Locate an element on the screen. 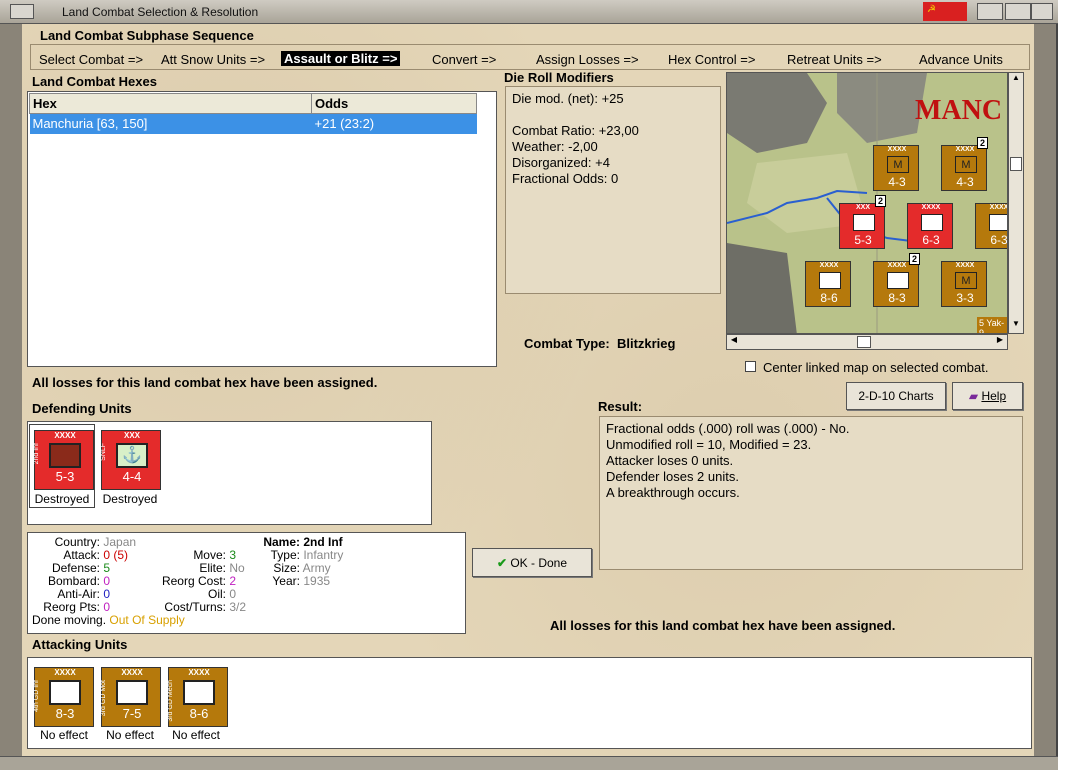  scroll-right-icon: ▶ is located at coordinates (1000, 342).